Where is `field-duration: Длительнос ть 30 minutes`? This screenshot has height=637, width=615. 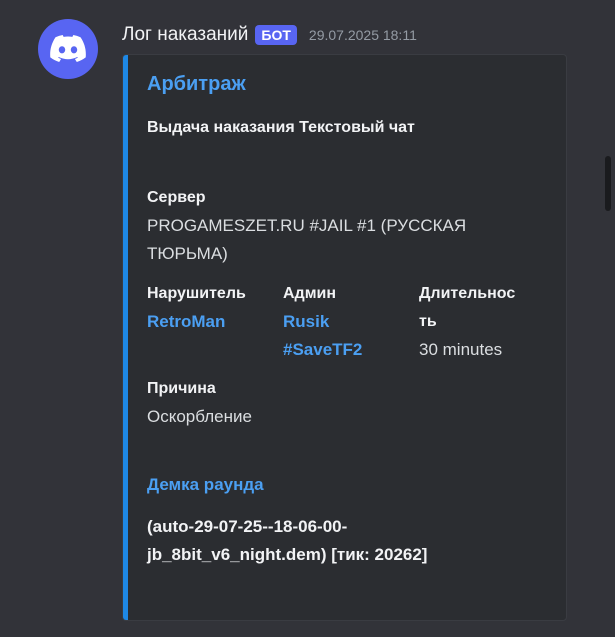 field-duration: Длительнос ть 30 minutes is located at coordinates (467, 322).